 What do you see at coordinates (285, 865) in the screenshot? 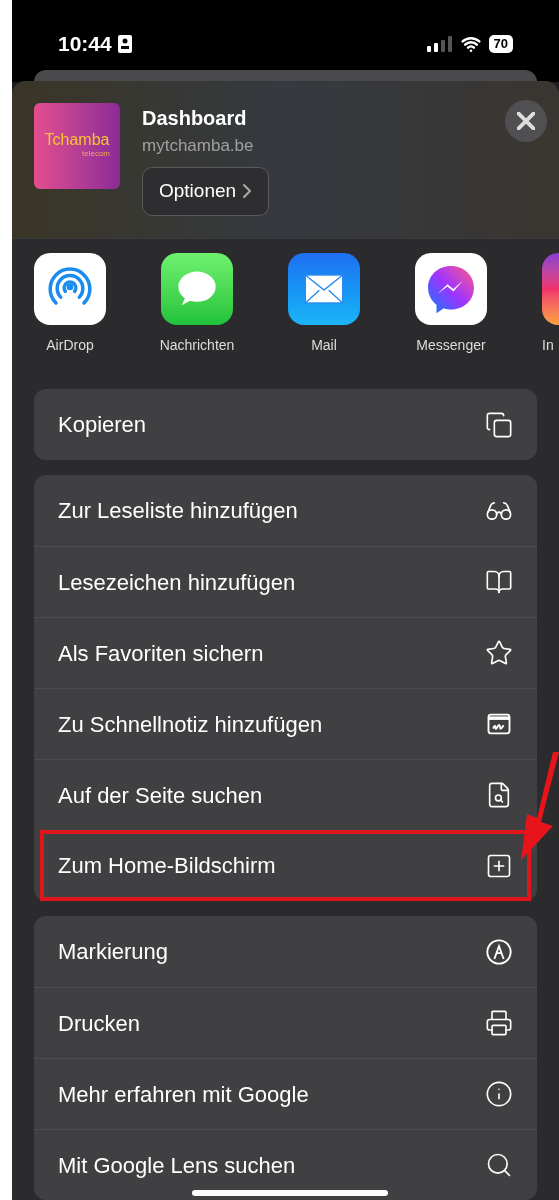
I see `action-row: Zum Home-Bildschirm` at bounding box center [285, 865].